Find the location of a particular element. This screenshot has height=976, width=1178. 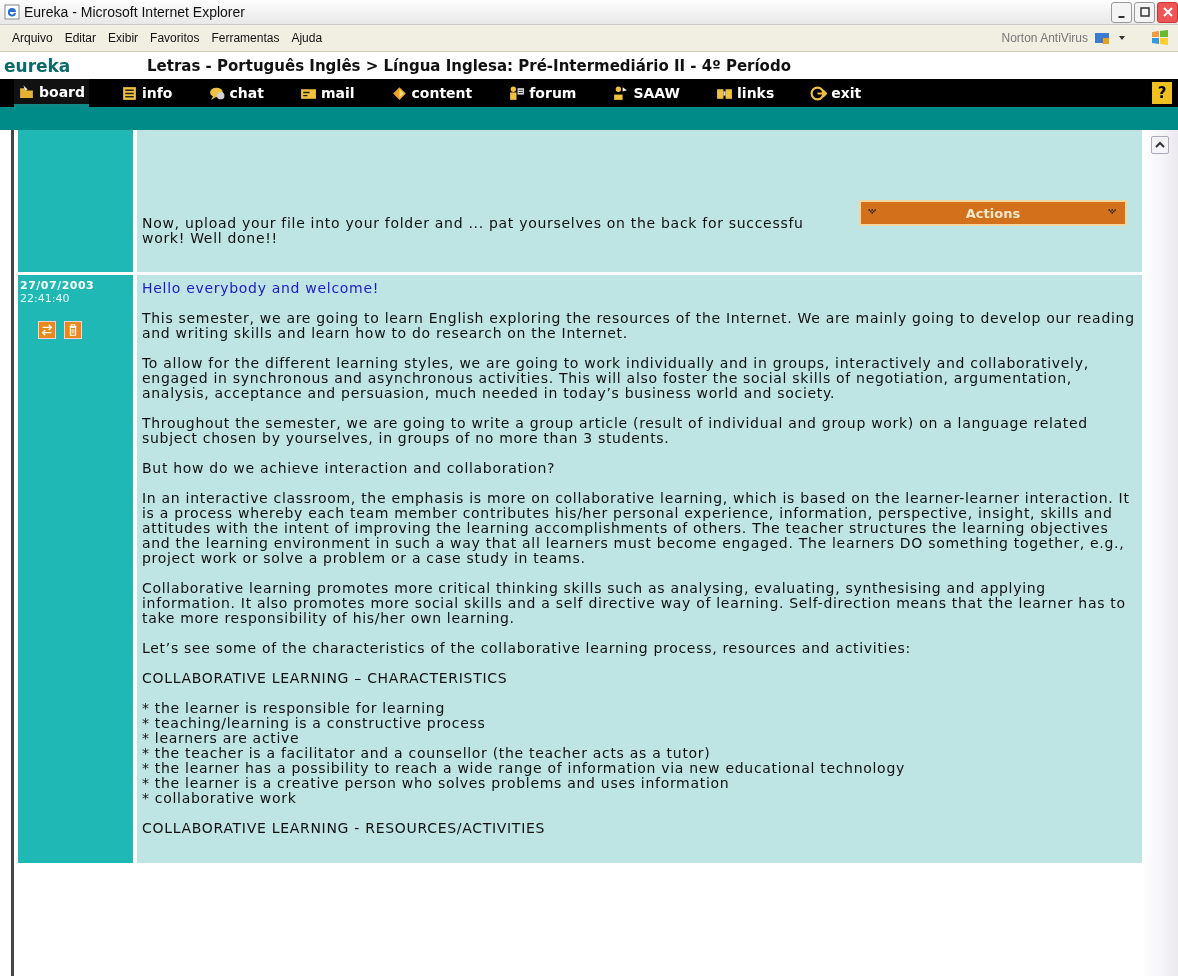

menu-item: Editar is located at coordinates (80, 38).